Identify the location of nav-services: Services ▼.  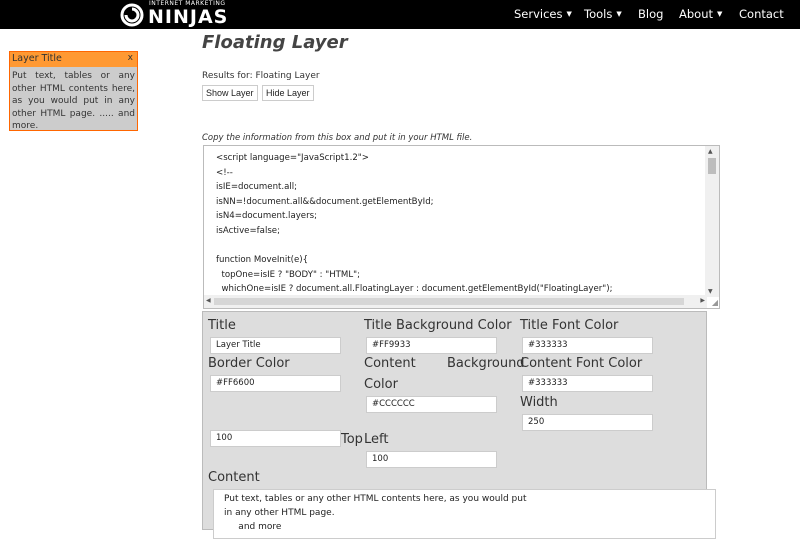
(543, 14).